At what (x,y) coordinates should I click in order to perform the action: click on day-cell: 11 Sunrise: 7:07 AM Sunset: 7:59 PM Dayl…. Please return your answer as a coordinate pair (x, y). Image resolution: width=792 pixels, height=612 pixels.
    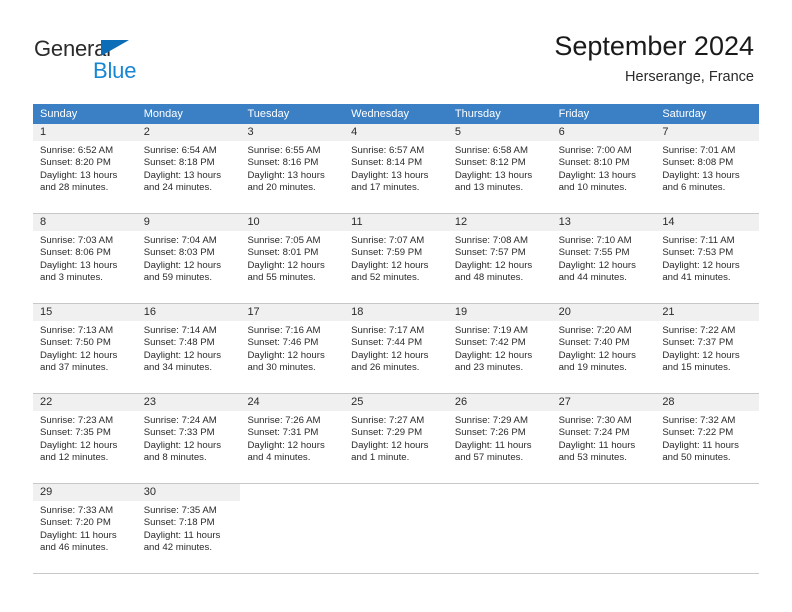
    Looking at the image, I should click on (396, 258).